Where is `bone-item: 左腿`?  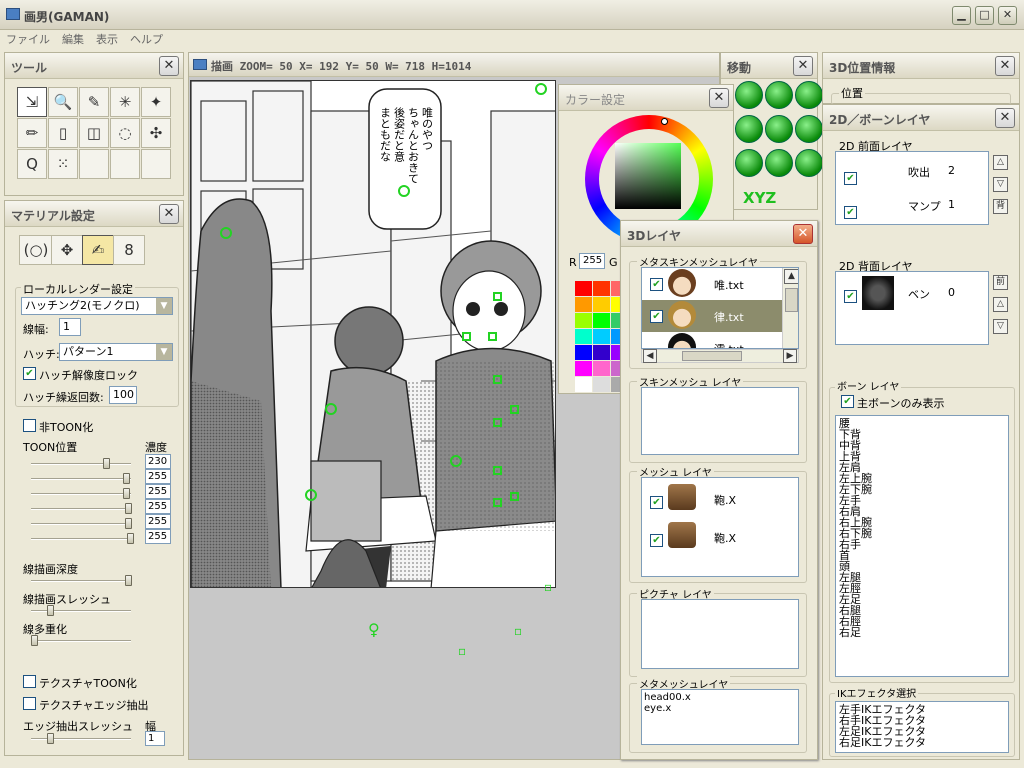 bone-item: 左腿 is located at coordinates (922, 577).